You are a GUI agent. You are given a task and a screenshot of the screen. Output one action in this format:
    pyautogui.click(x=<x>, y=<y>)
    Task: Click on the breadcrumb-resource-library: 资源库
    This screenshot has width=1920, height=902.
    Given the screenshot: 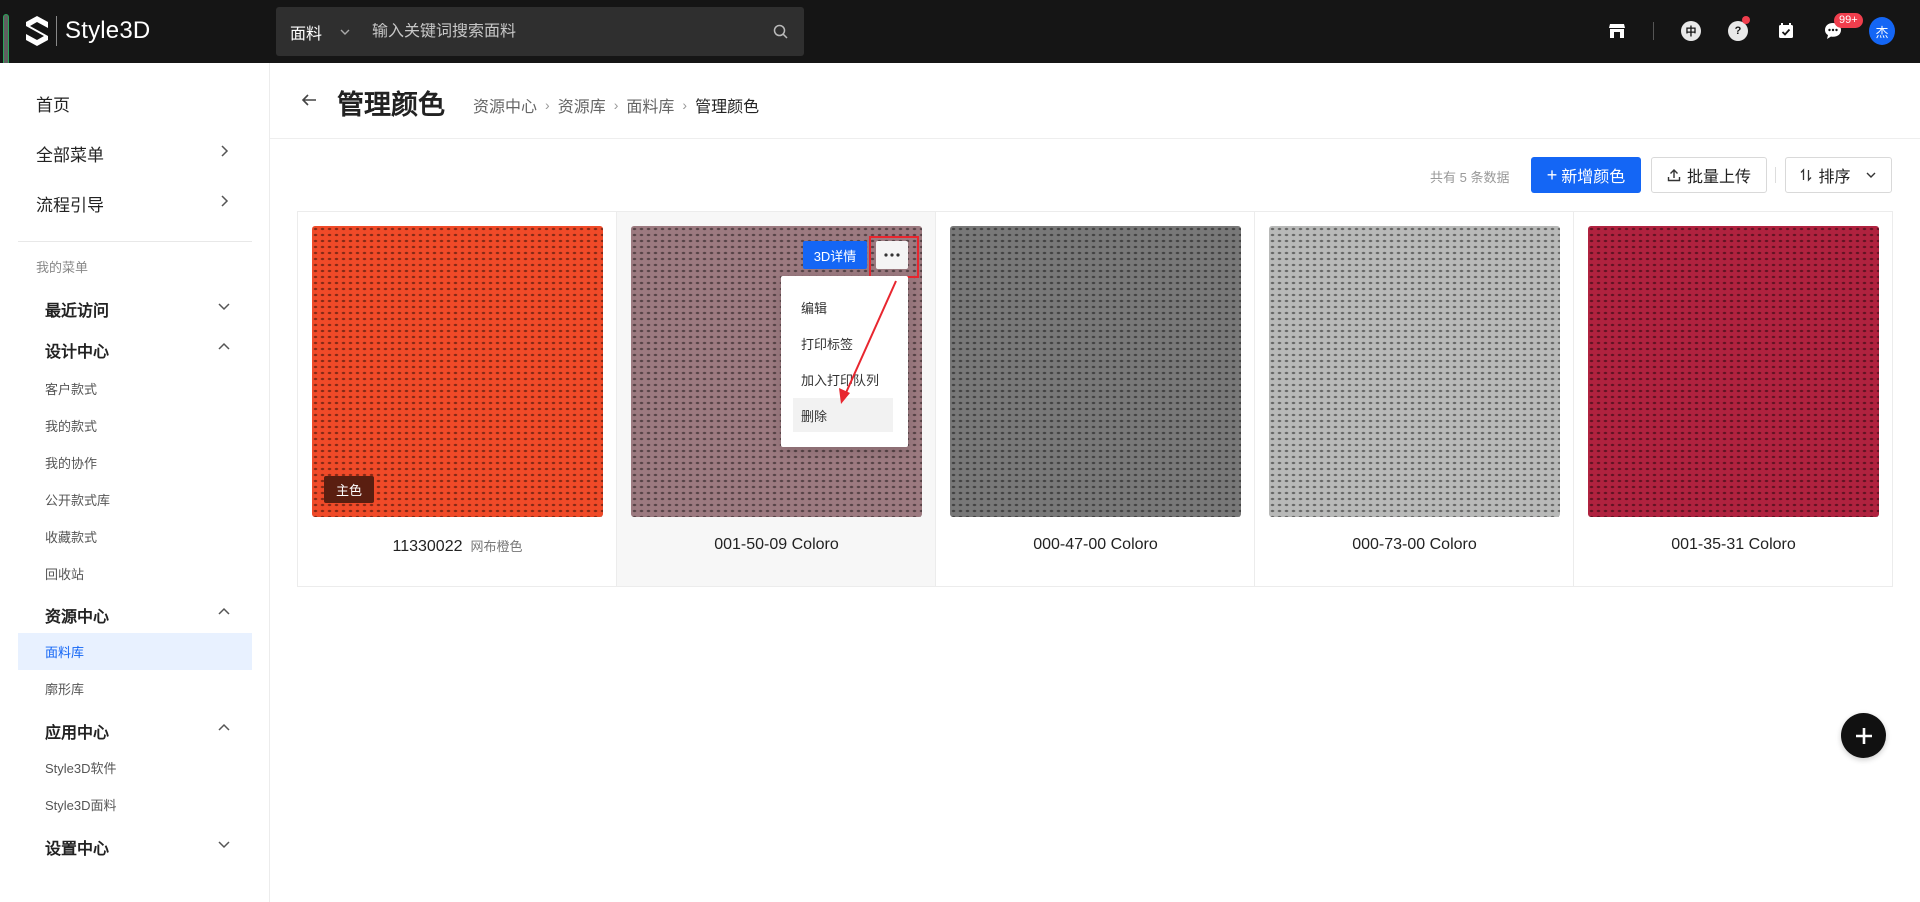 What is the action you would take?
    pyautogui.click(x=582, y=105)
    